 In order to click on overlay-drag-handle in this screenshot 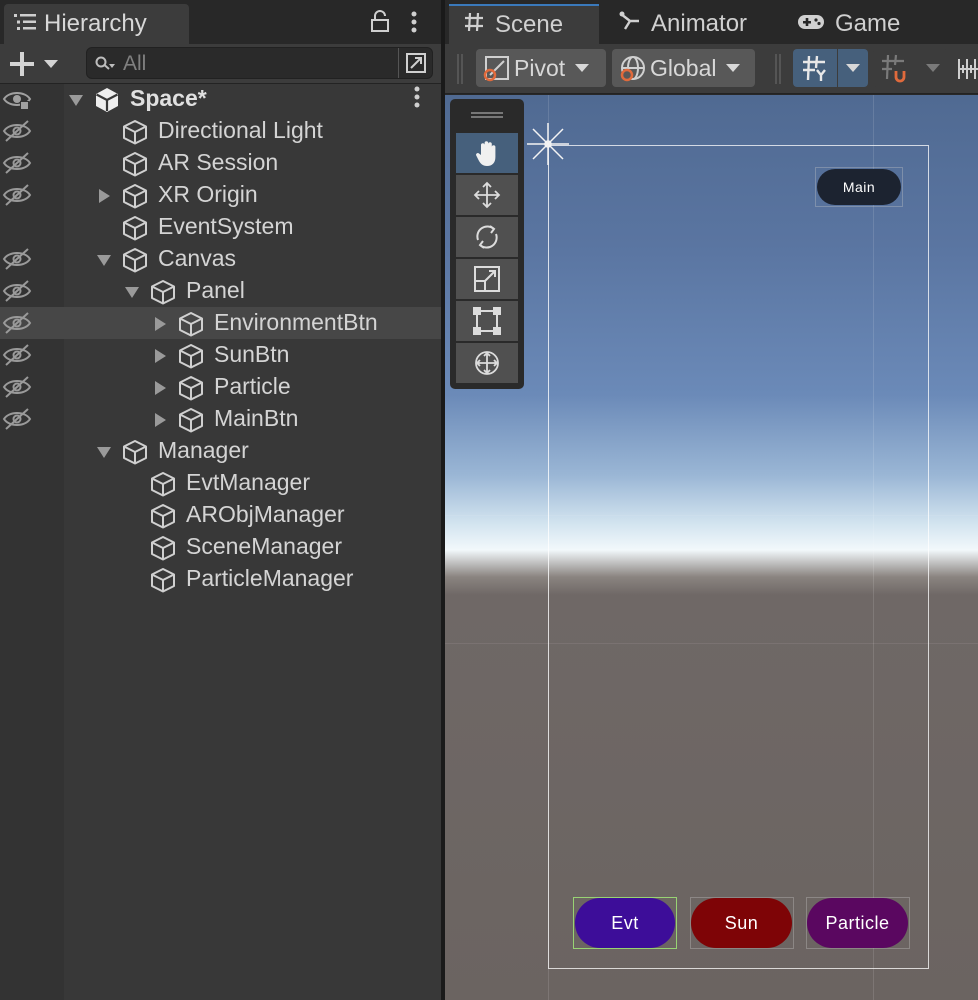, I will do `click(487, 115)`.